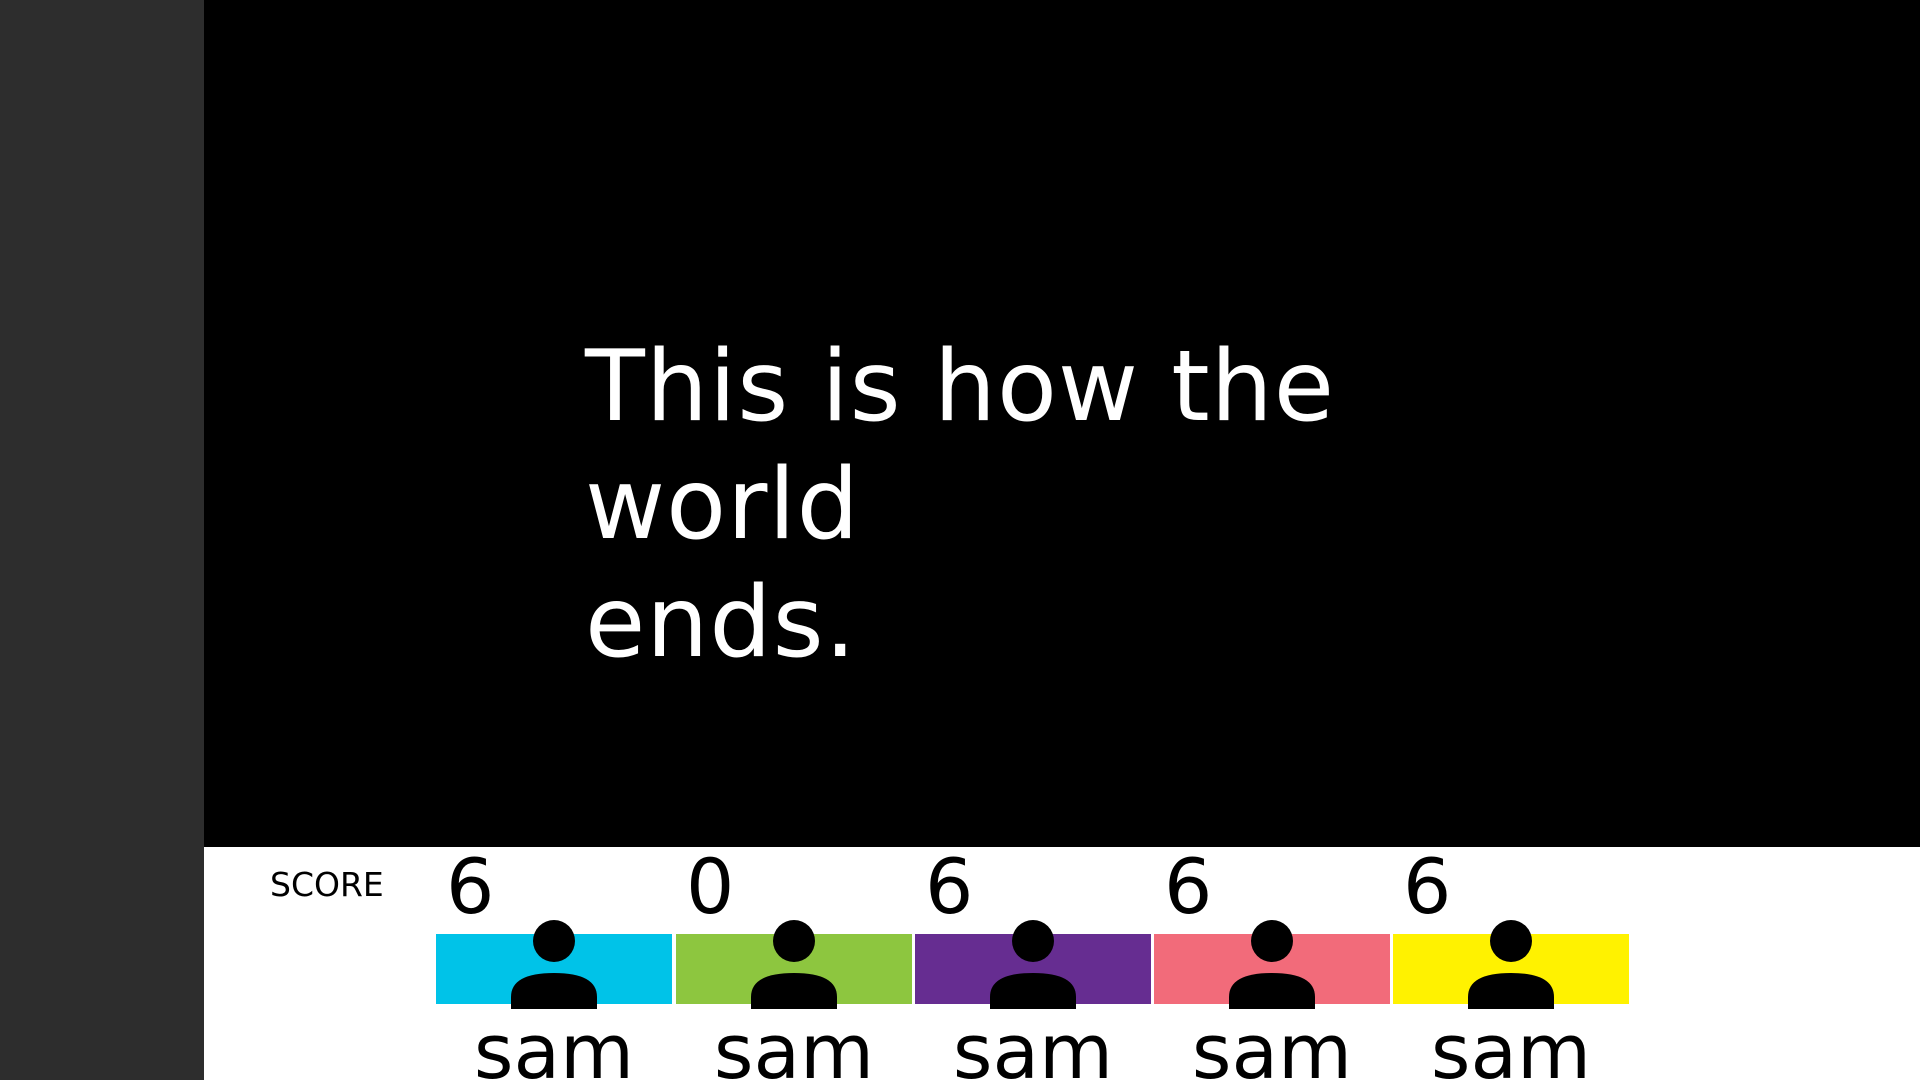 The image size is (1920, 1080). I want to click on prompt-line-1: This is how the world, so click(960, 446).